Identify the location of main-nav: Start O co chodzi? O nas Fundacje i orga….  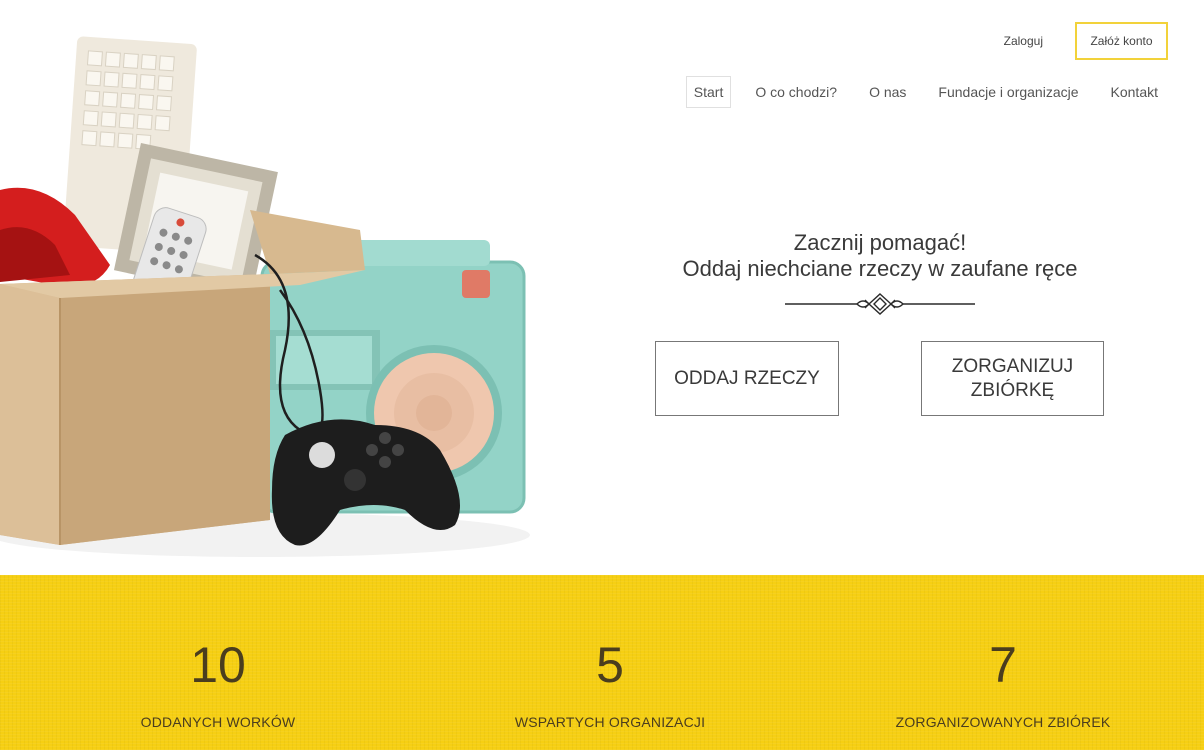
(918, 92).